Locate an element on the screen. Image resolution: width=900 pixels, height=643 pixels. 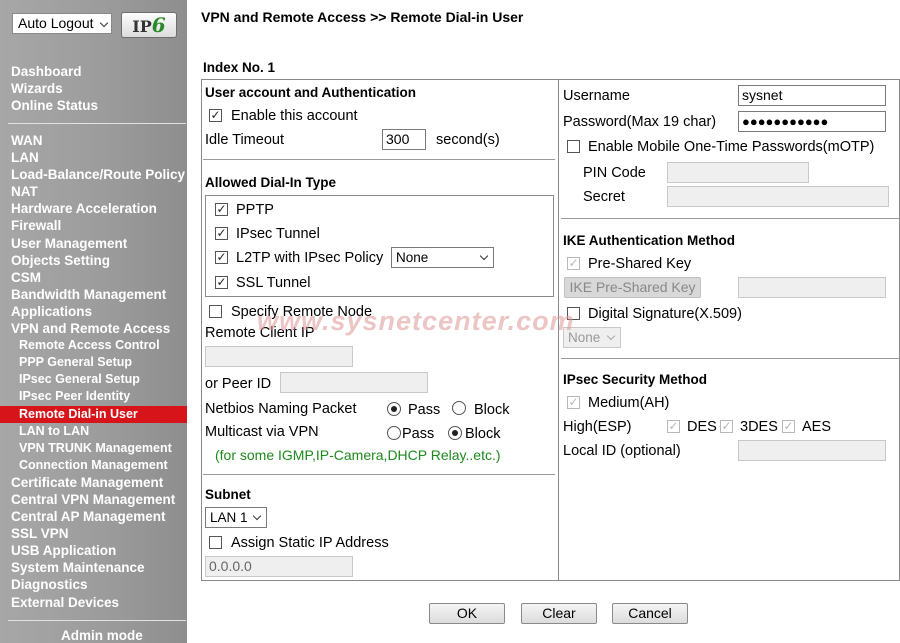
nav-central-vpn-management: Central VPN Management is located at coordinates (93, 499).